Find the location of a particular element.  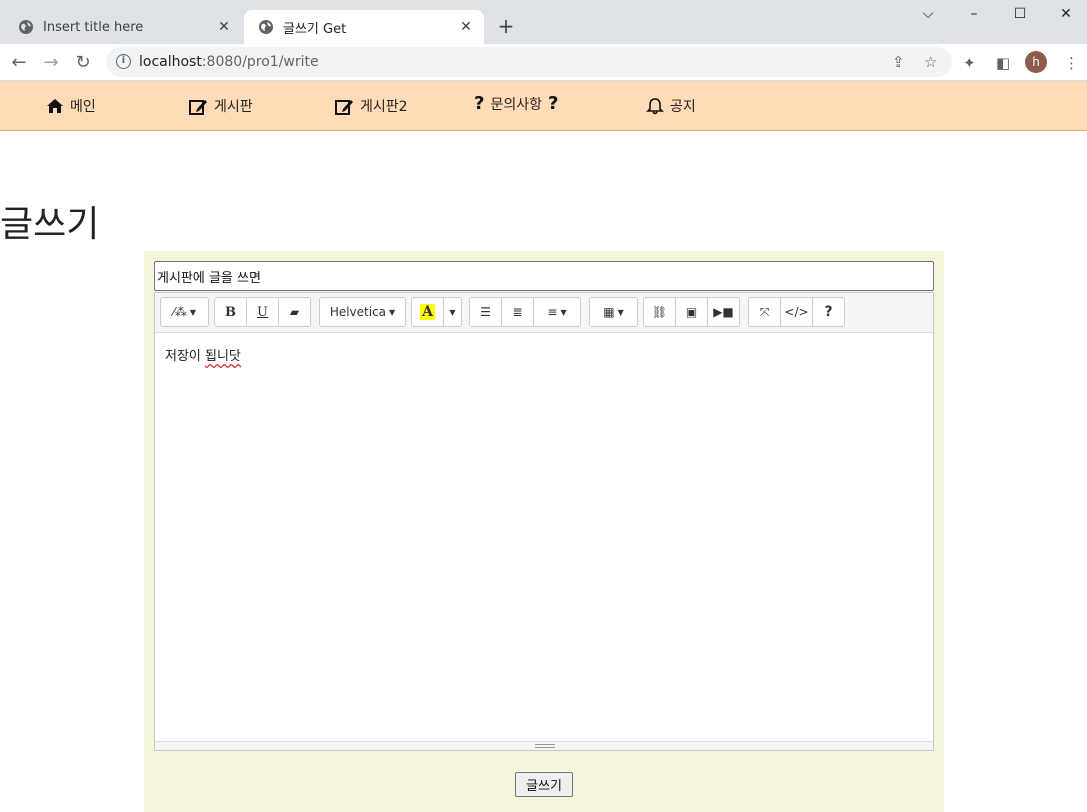

misspelled-word: 됩니닷 is located at coordinates (223, 356).